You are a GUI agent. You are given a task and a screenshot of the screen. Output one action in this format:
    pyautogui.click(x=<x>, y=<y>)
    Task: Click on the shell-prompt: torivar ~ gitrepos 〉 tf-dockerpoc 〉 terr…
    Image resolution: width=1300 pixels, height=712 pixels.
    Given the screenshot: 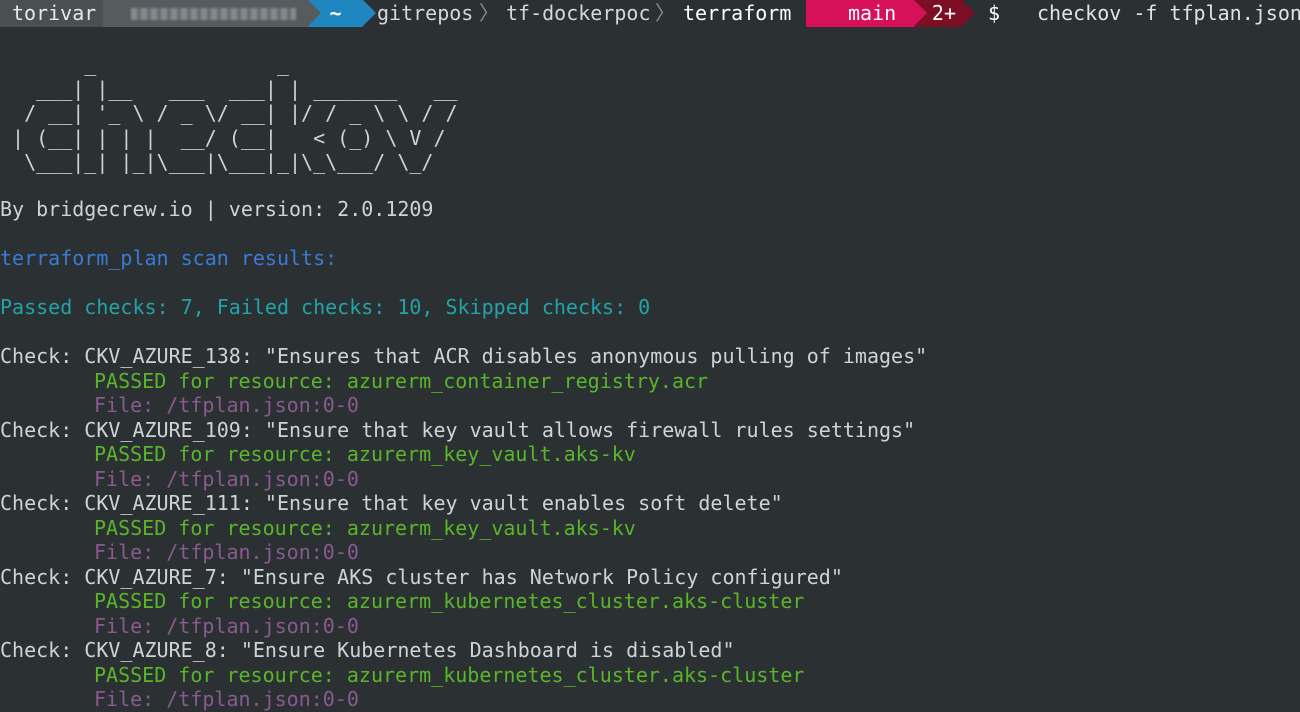 What is the action you would take?
    pyautogui.click(x=650, y=13)
    